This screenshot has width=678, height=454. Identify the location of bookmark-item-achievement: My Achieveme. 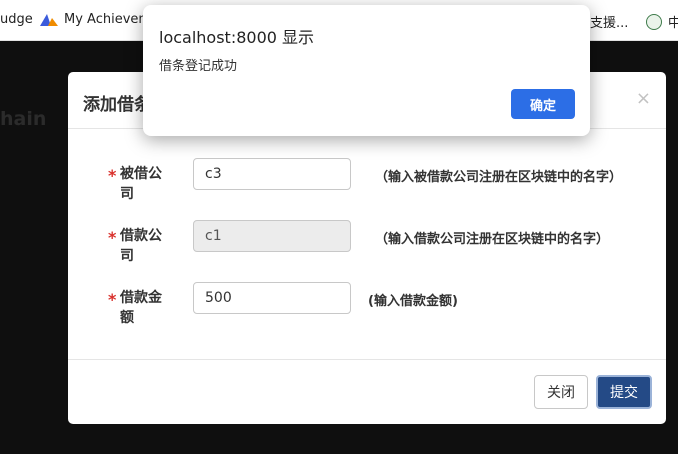
(99, 19).